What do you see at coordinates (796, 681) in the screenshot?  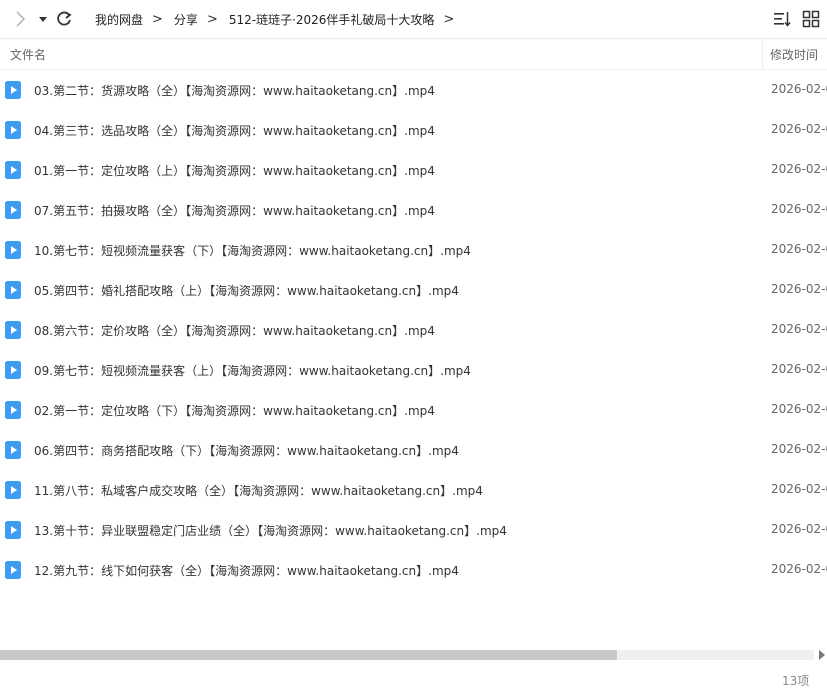 I see `item-count: 13项` at bounding box center [796, 681].